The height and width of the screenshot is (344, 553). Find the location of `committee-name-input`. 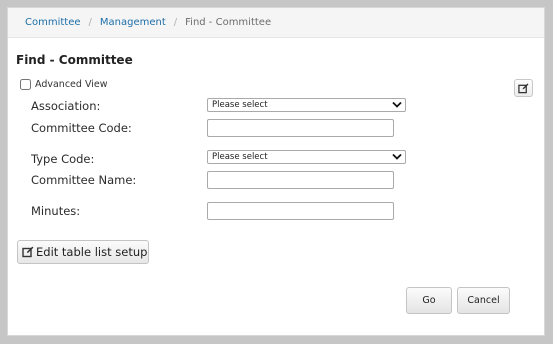

committee-name-input is located at coordinates (300, 180).